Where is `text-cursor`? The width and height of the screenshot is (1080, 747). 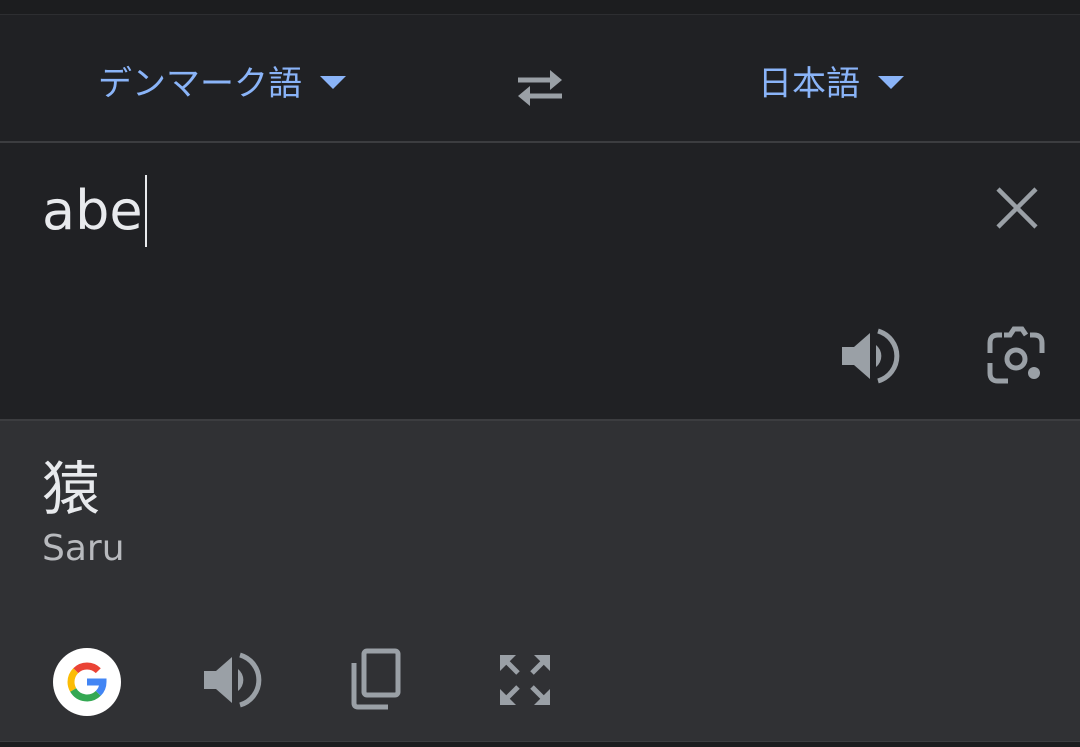 text-cursor is located at coordinates (145, 211).